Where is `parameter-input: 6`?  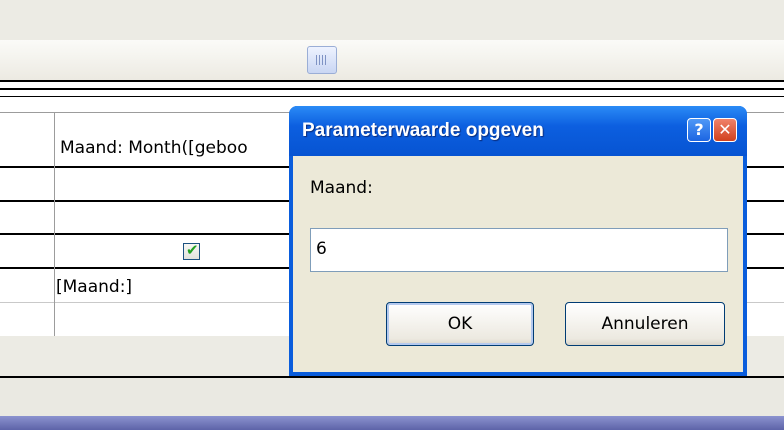 parameter-input: 6 is located at coordinates (519, 250).